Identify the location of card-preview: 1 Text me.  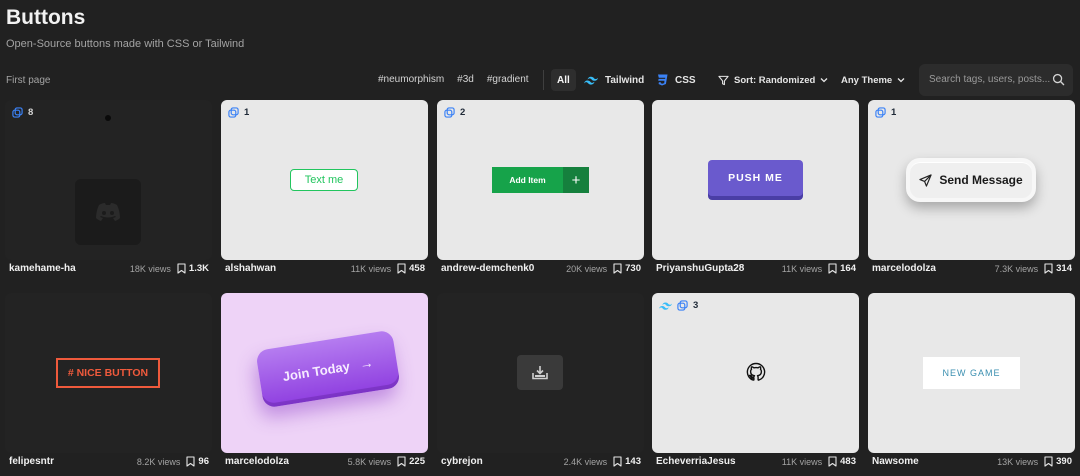
(324, 180).